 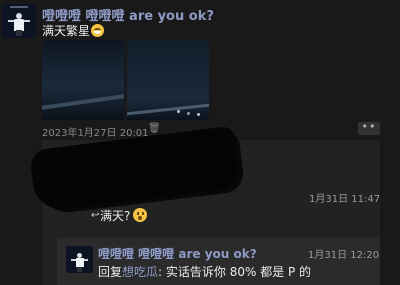 What do you see at coordinates (369, 128) in the screenshot?
I see `more-actions-button: ••` at bounding box center [369, 128].